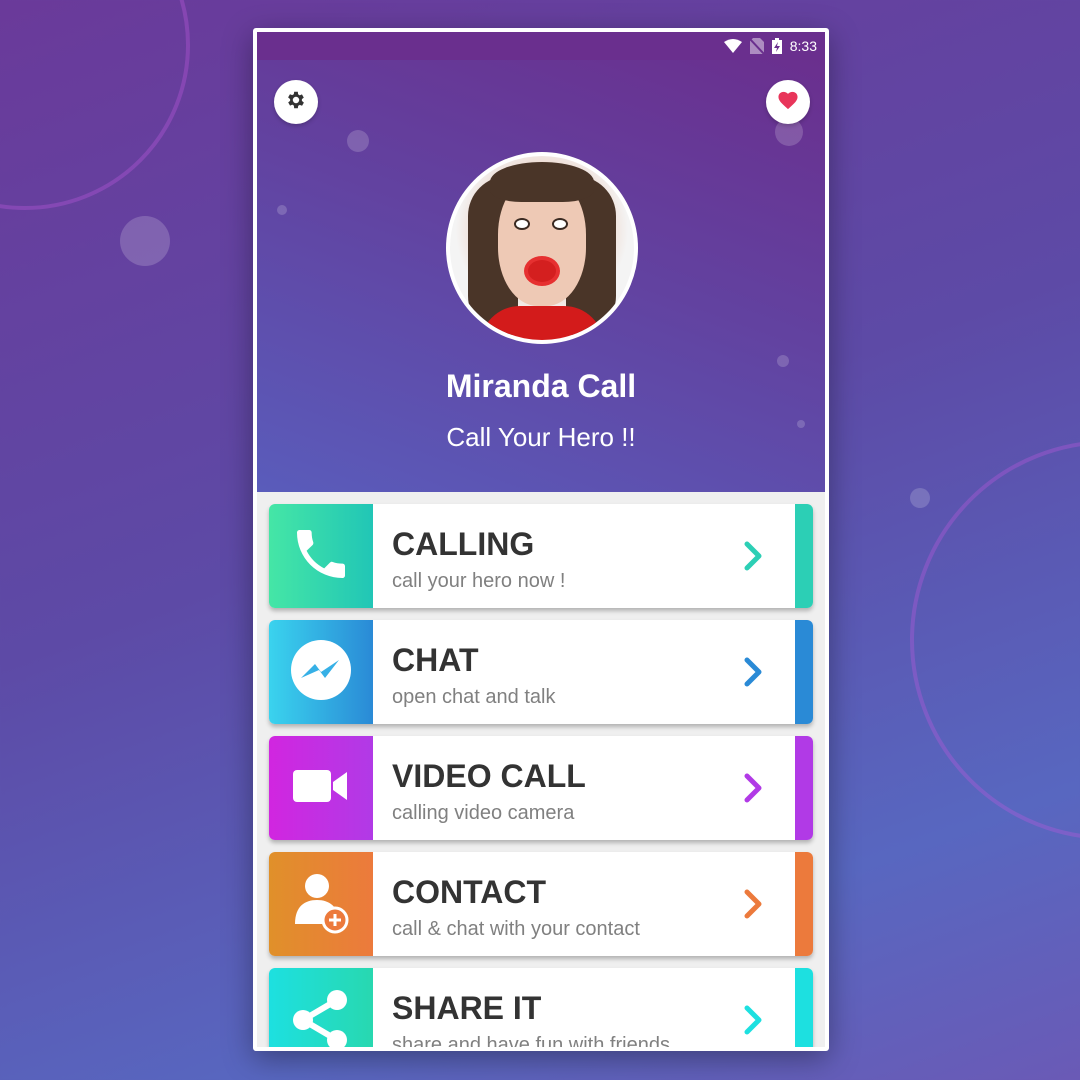  What do you see at coordinates (321, 904) in the screenshot?
I see `add-contact-icon` at bounding box center [321, 904].